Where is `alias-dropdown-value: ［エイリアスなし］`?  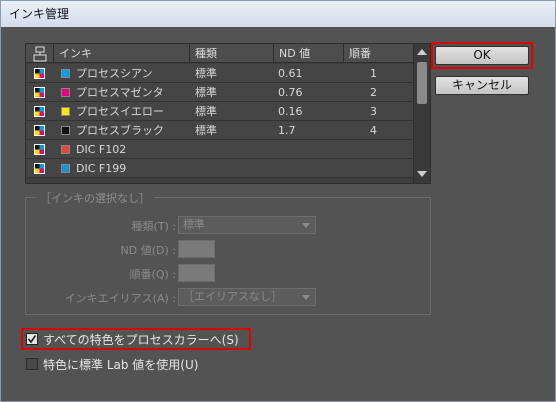 alias-dropdown-value: ［エイリアスなし］ is located at coordinates (232, 296).